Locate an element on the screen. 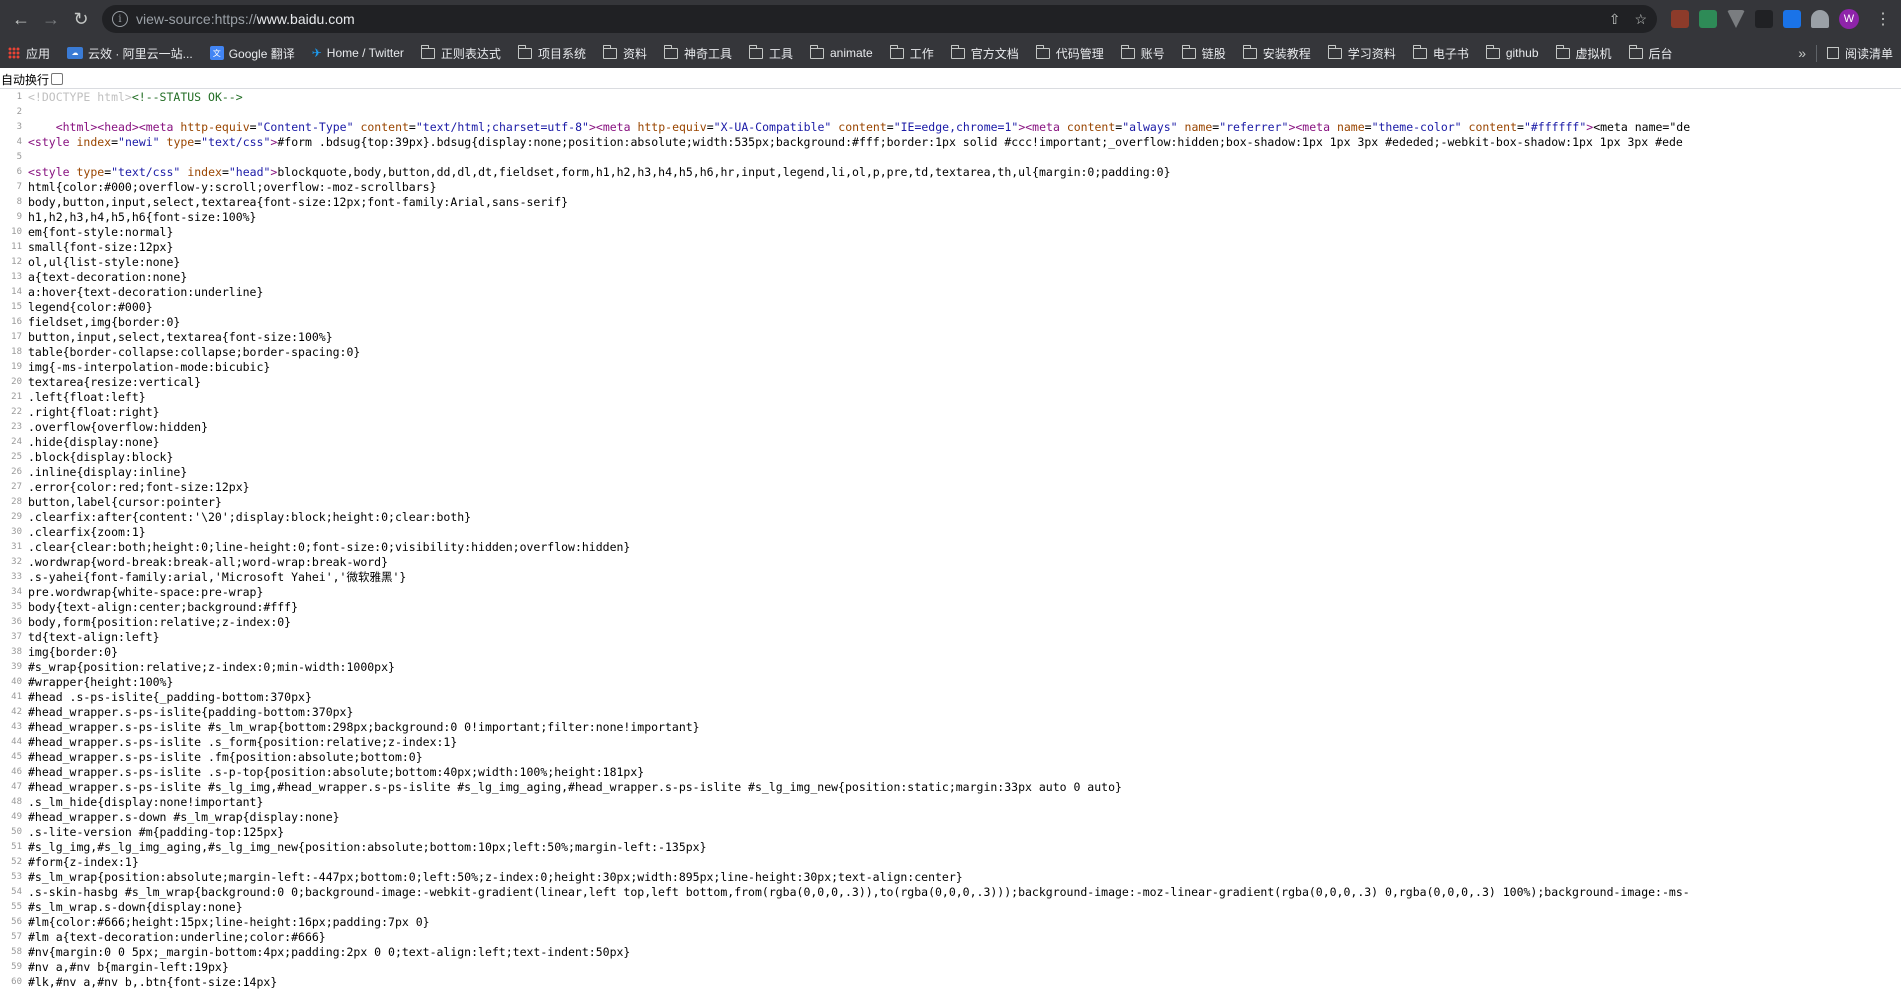 This screenshot has width=1901, height=995. line-code: body,form{position:relative;z-index:0} is located at coordinates (160, 622).